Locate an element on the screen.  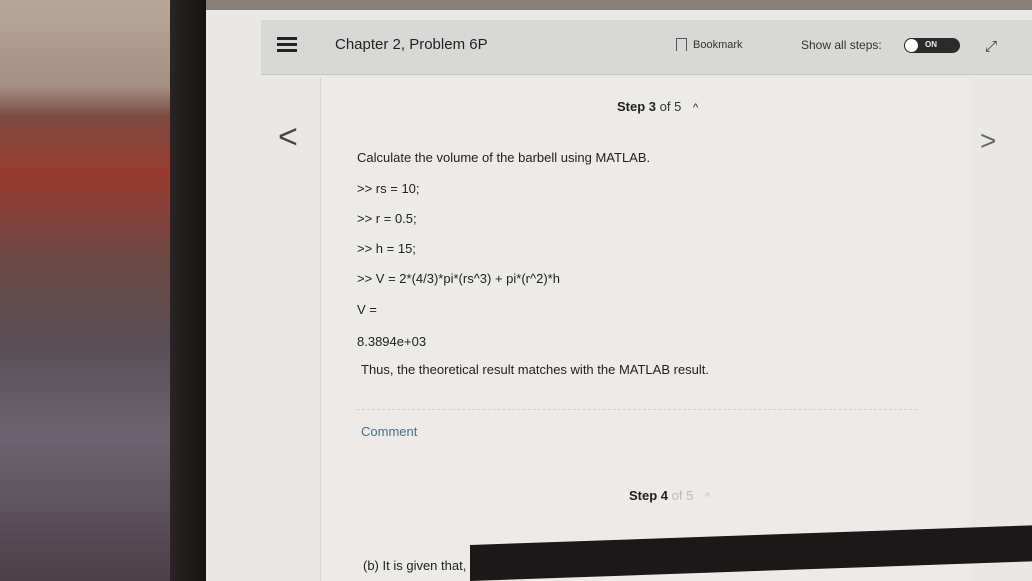
next-step-text: (b) It is given that, is located at coordinates (415, 565).